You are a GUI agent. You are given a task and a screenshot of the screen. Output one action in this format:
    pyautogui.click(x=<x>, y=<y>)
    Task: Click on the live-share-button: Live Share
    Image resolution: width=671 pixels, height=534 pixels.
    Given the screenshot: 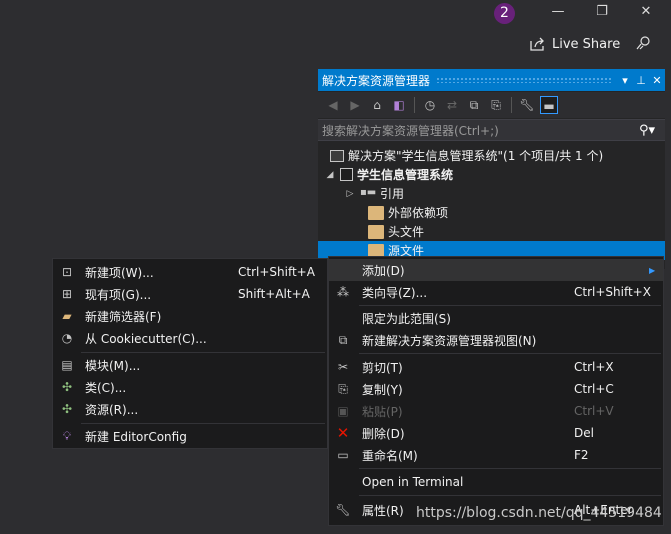 What is the action you would take?
    pyautogui.click(x=575, y=44)
    